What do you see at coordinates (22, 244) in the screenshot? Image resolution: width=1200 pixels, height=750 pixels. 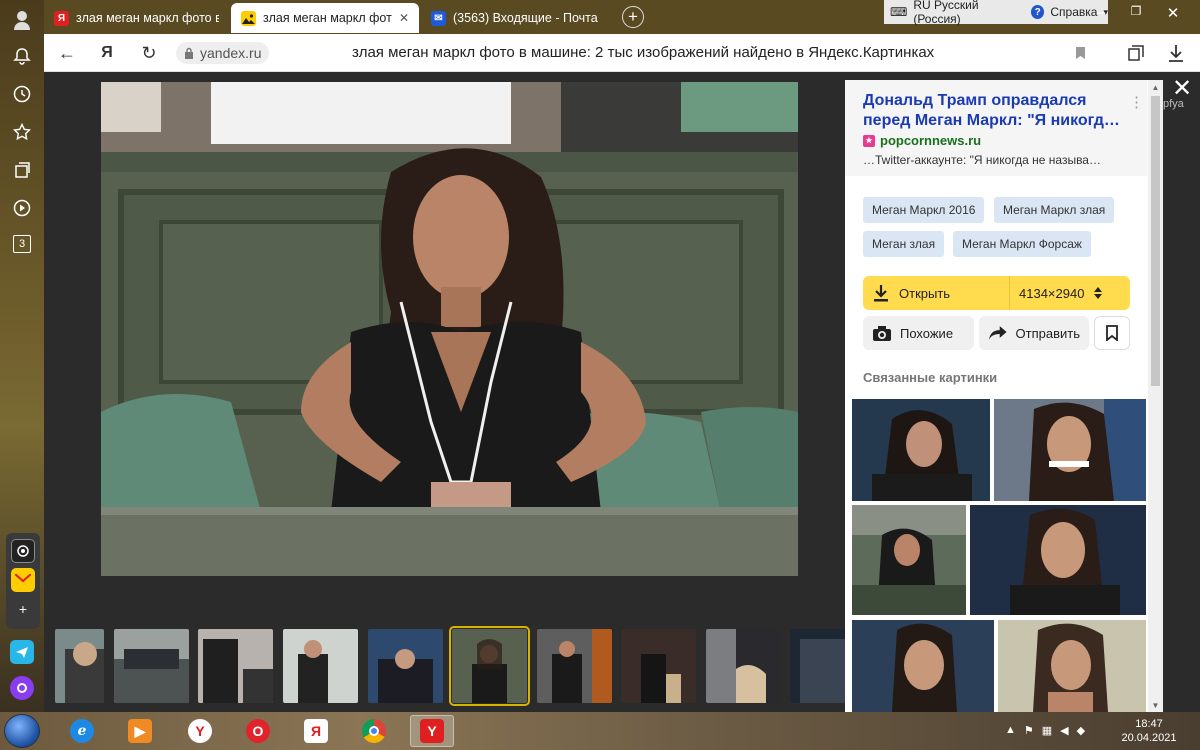 I see `tabs-count-badge: 3` at bounding box center [22, 244].